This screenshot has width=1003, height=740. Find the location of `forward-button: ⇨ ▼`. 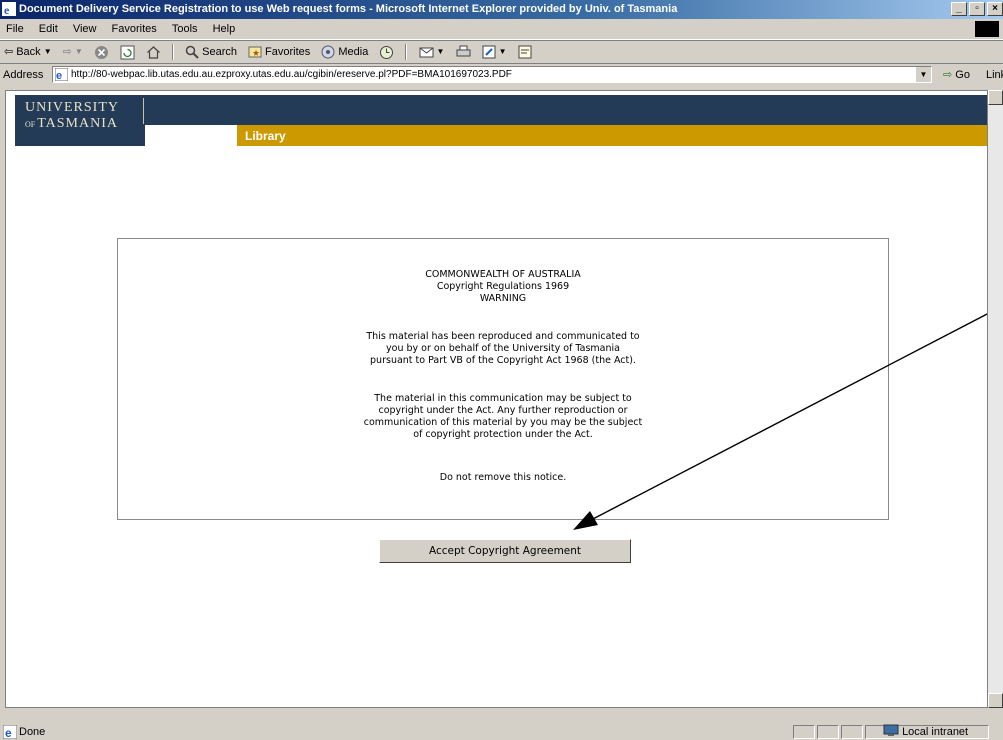

forward-button: ⇨ ▼ is located at coordinates (73, 52).